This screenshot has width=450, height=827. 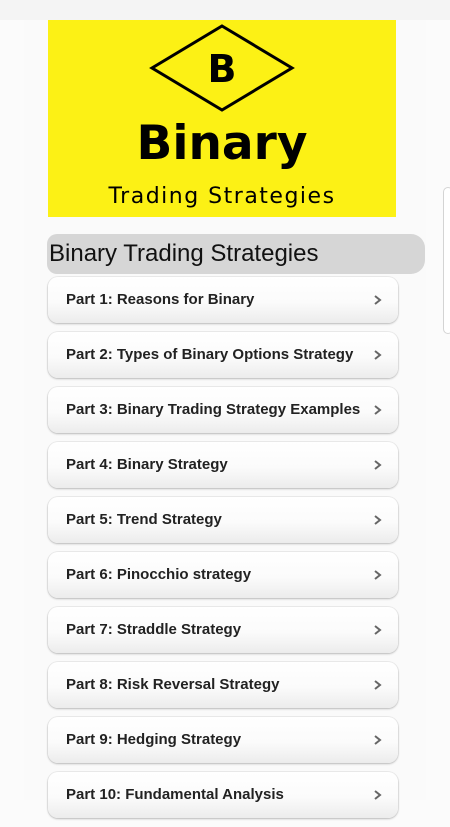 I want to click on menu-item-part-3: Part 3: Binary Trading Strategy Examples, so click(x=223, y=410).